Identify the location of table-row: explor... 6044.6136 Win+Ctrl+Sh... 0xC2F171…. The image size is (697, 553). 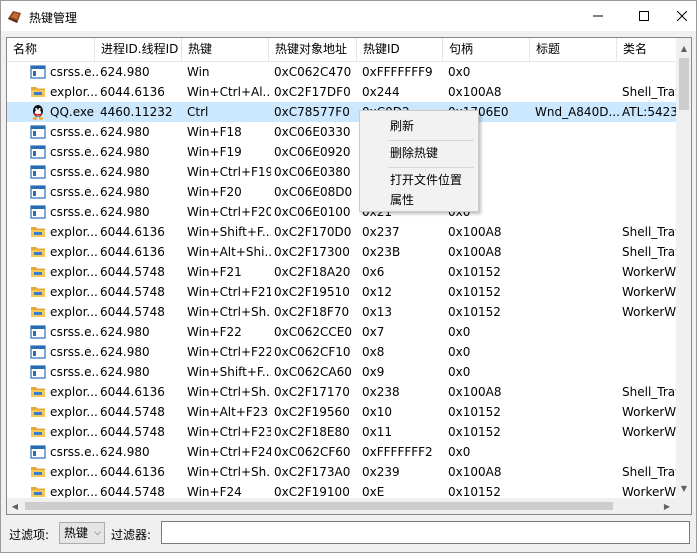
(342, 392).